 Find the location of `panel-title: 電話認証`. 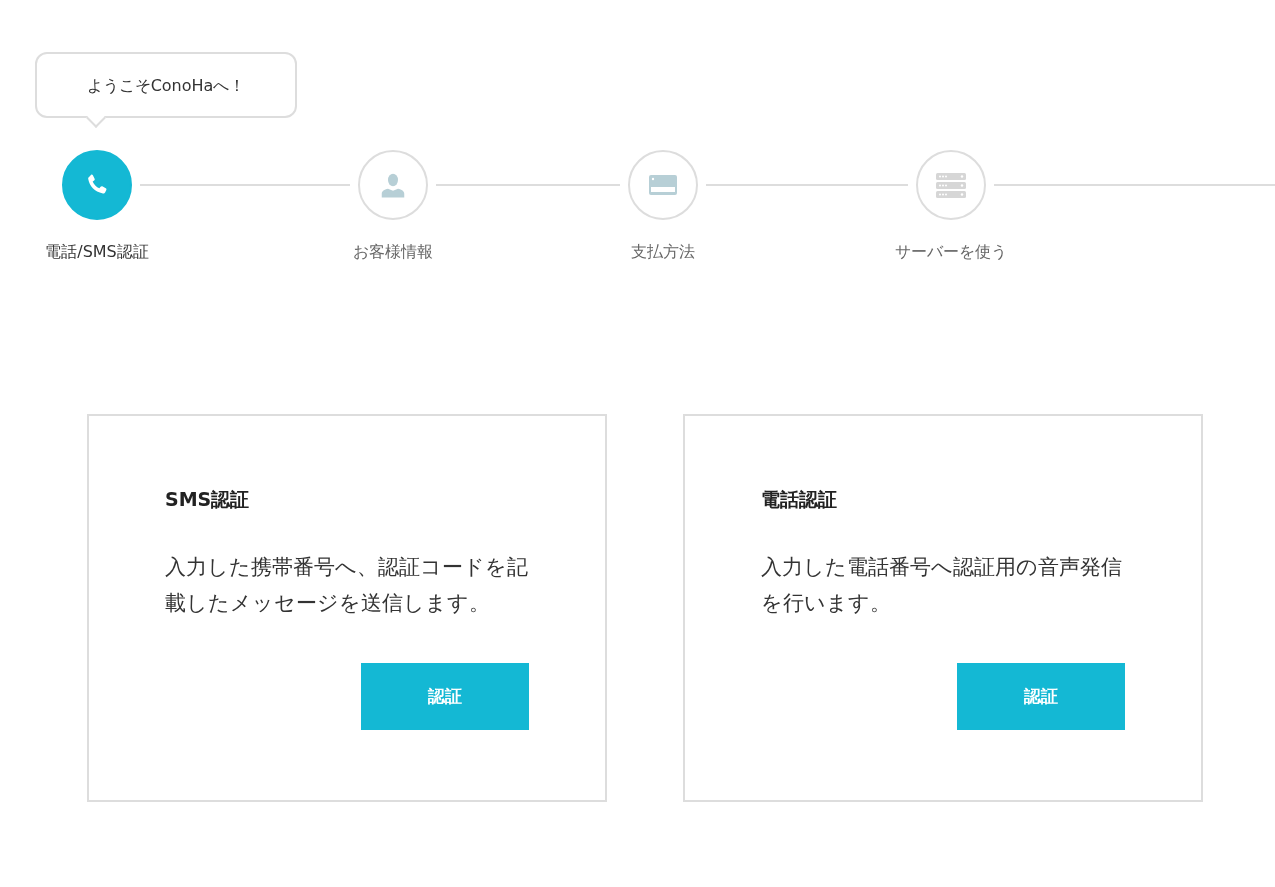

panel-title: 電話認証 is located at coordinates (799, 499).